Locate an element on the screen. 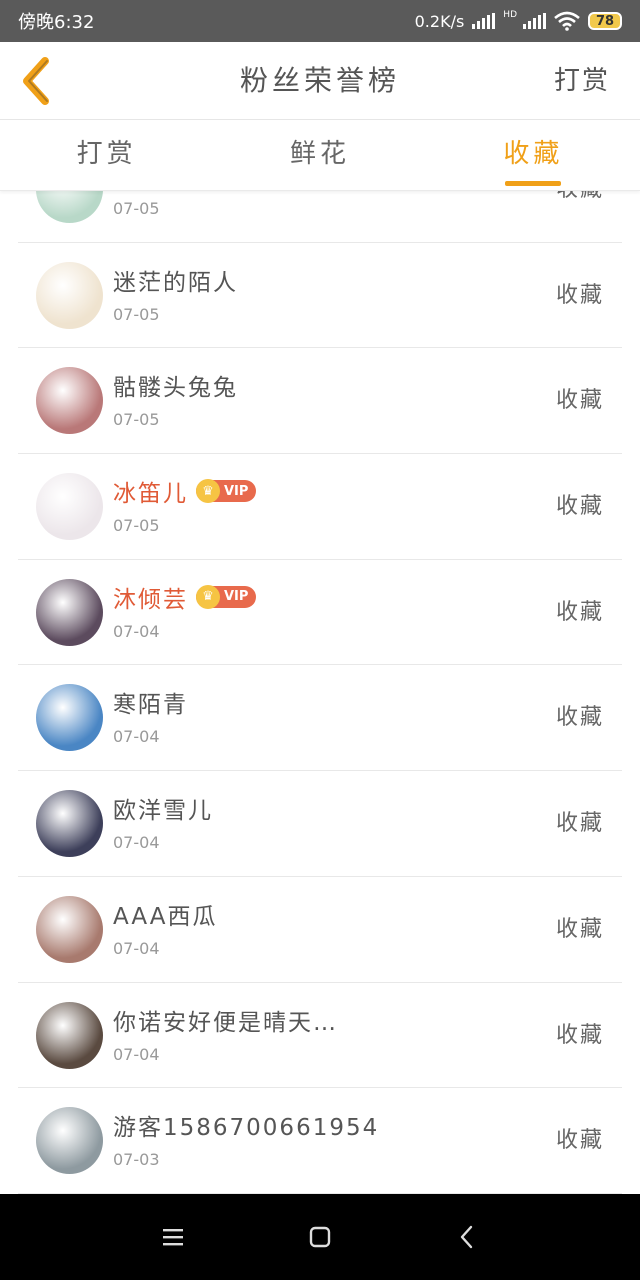  list-item: 迷茫的陌人 07-05 收藏 is located at coordinates (320, 296).